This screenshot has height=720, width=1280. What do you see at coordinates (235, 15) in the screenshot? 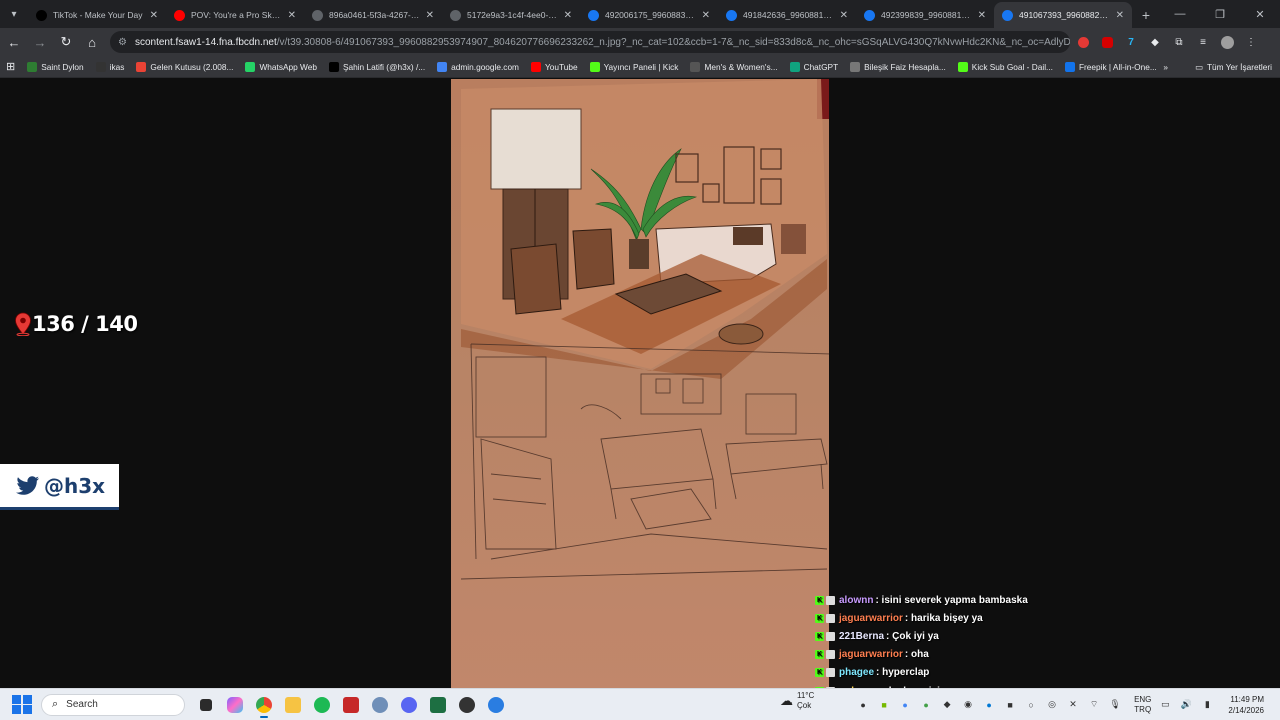
I see `tab-2: POV: You're a Pro Skier | O ✕` at bounding box center [235, 15].